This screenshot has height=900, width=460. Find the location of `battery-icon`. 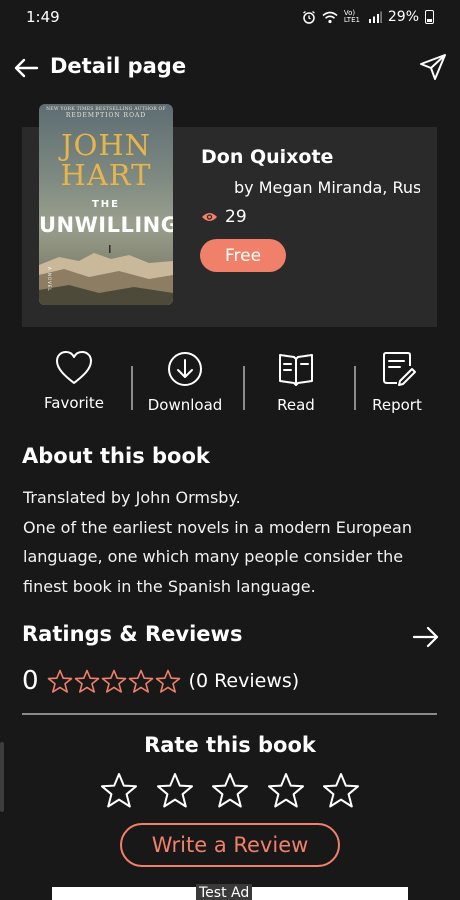

battery-icon is located at coordinates (429, 17).